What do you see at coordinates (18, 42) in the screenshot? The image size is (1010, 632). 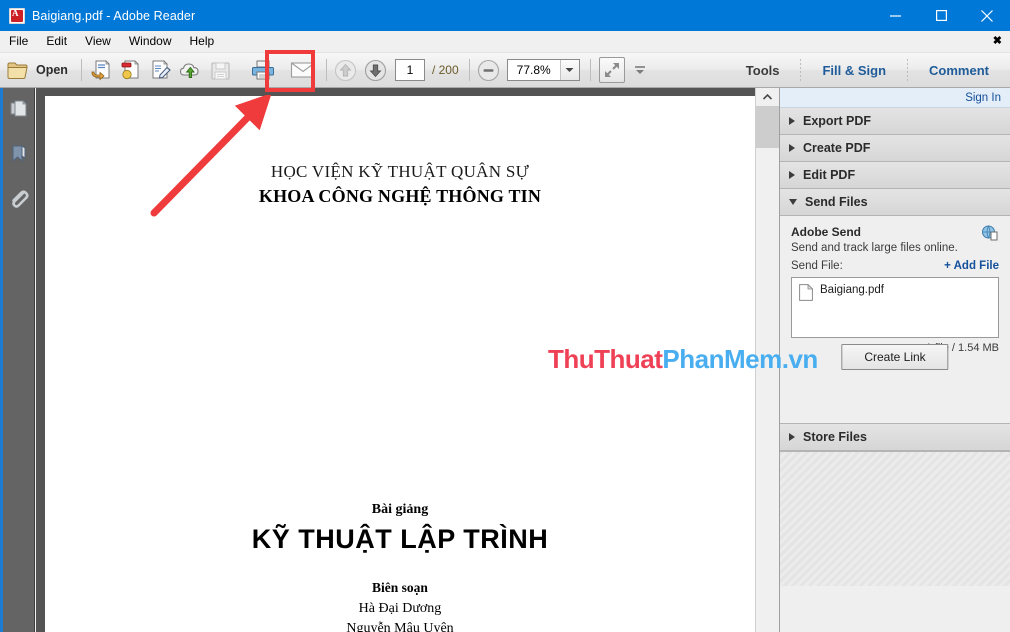 I see `menu-item-file: File` at bounding box center [18, 42].